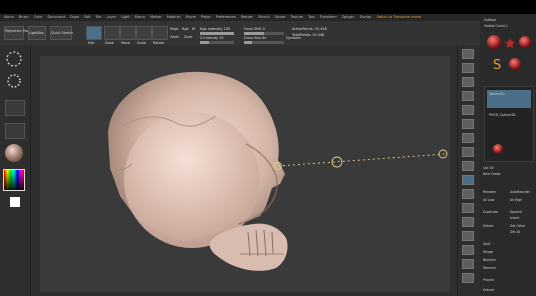 The image size is (536, 296). Describe the element at coordinates (488, 200) in the screenshot. I see `all-low-button: All Low` at that location.